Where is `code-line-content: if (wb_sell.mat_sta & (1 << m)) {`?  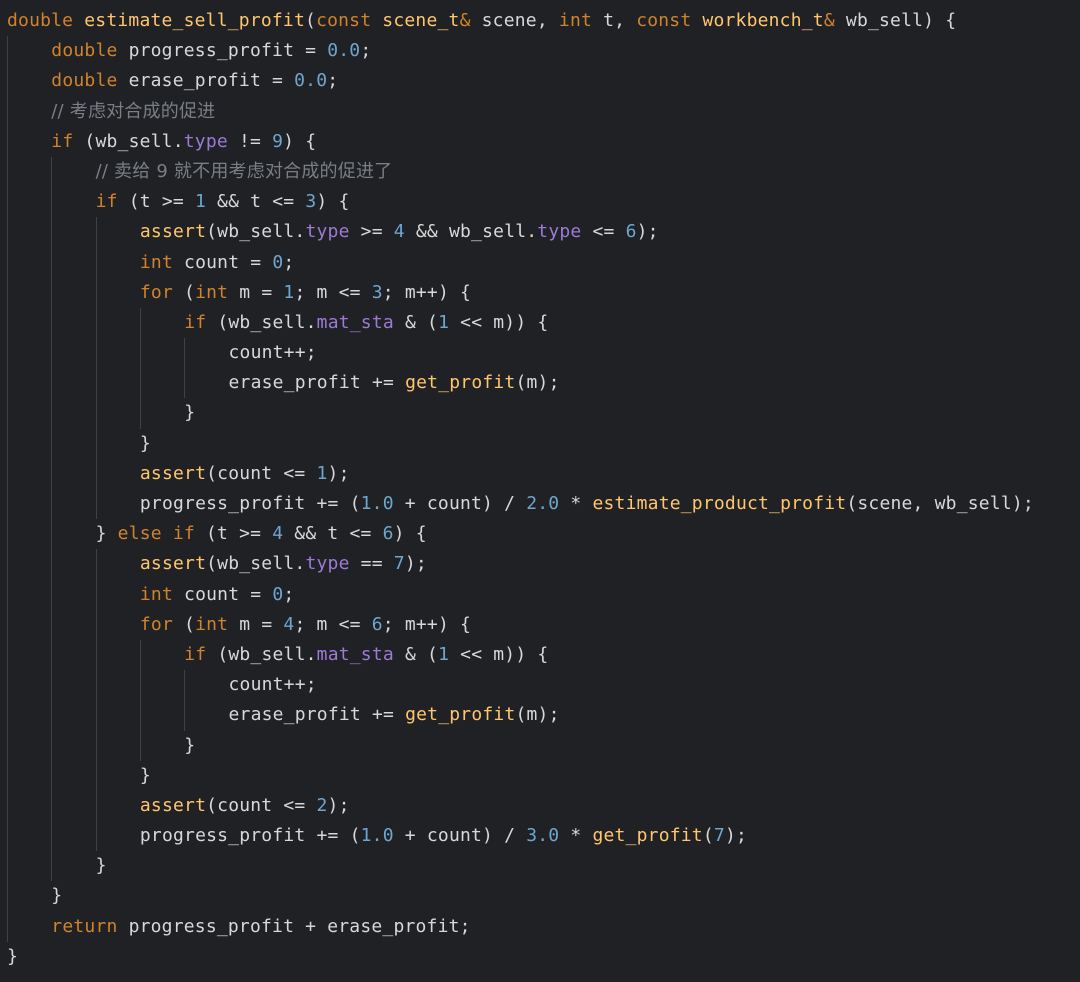
code-line-content: if (wb_sell.mat_sta & (1 << m)) { is located at coordinates (366, 322).